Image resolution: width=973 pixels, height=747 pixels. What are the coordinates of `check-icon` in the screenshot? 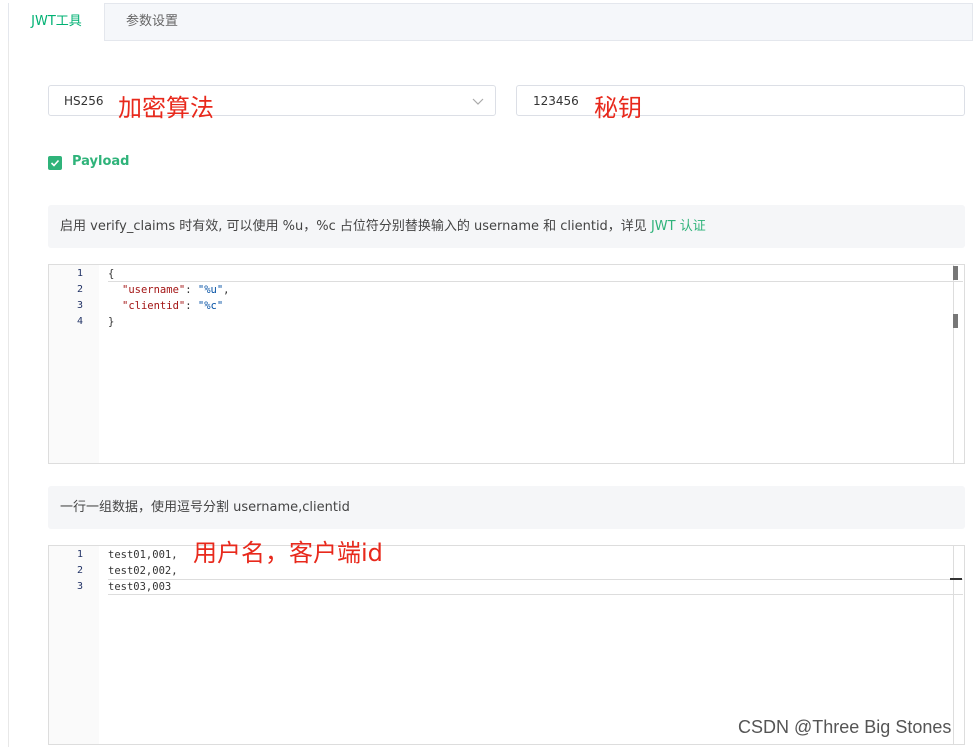 It's located at (55, 163).